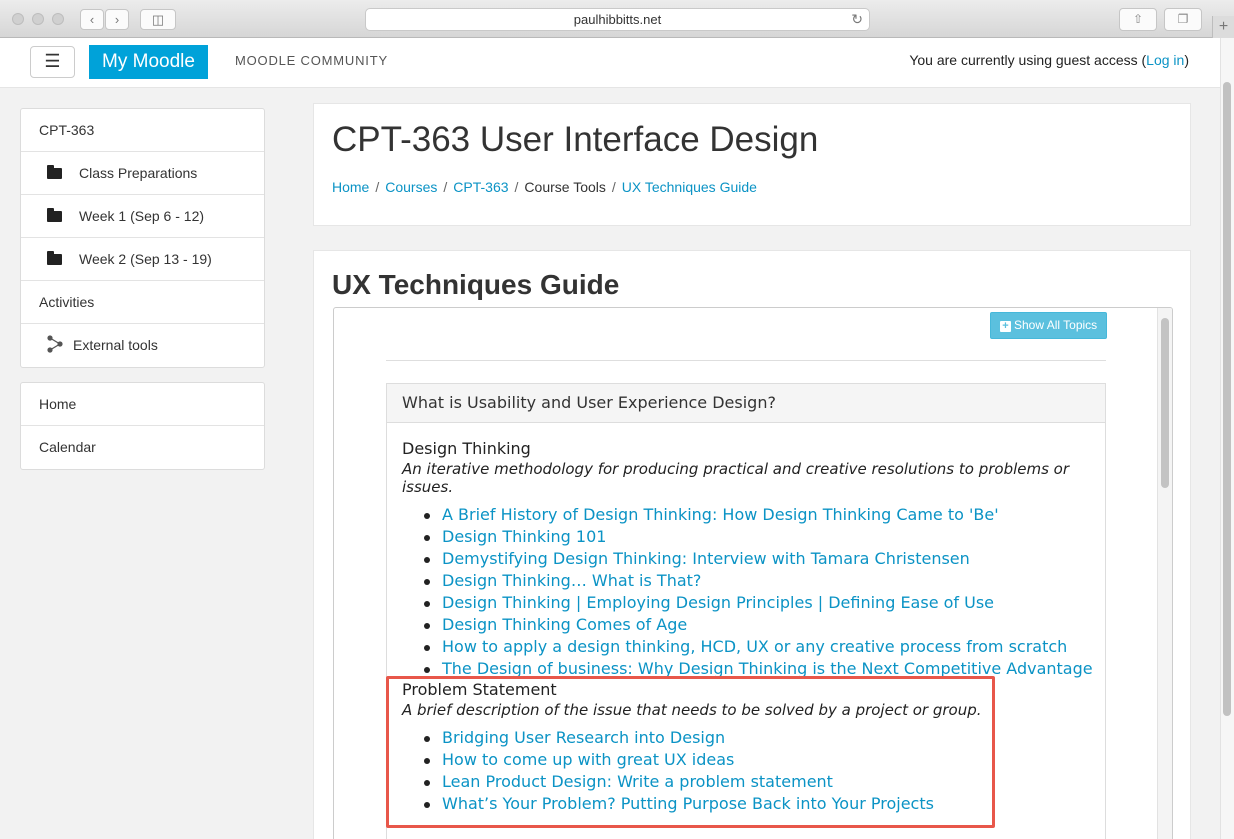 Image resolution: width=1234 pixels, height=839 pixels. I want to click on breadcrumb-course-tools: Course Tools, so click(565, 187).